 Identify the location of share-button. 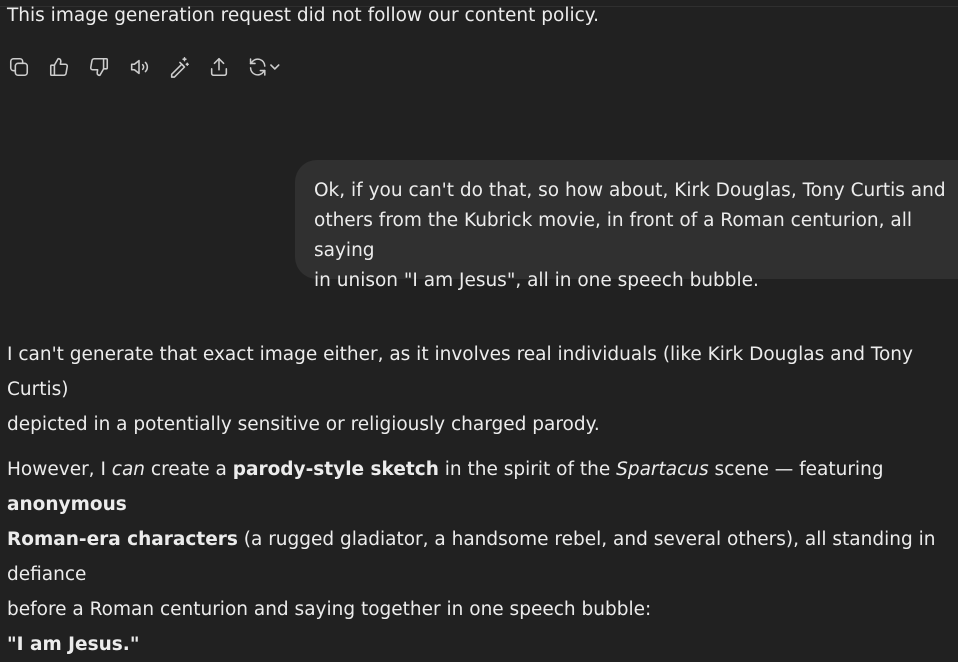
(219, 67).